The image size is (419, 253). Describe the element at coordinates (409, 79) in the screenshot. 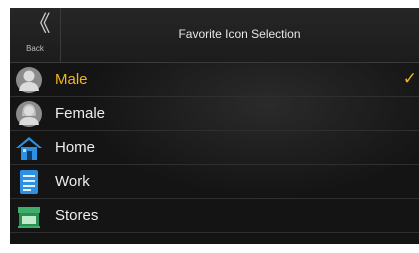

I see `checkmark-icon: ✓` at that location.